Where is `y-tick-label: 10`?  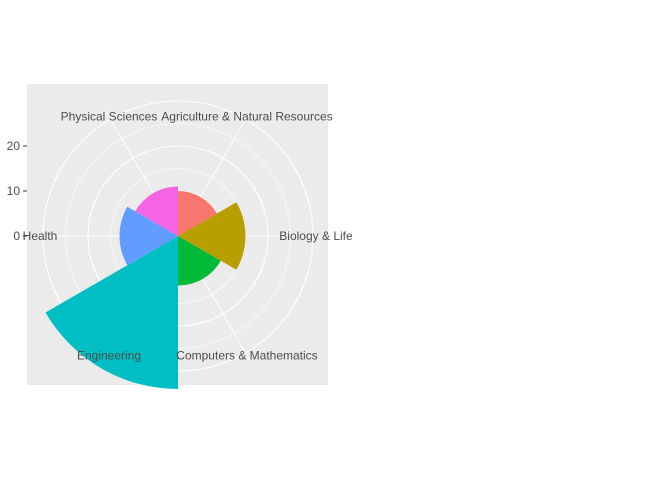 y-tick-label: 10 is located at coordinates (14, 191).